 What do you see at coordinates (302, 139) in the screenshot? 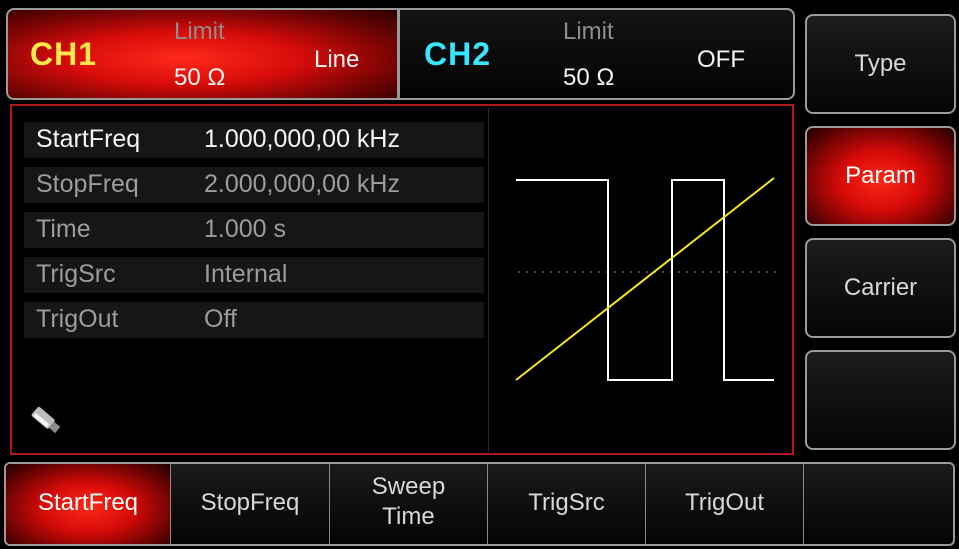
I see `param-value: 1.000,000,00 kHz` at bounding box center [302, 139].